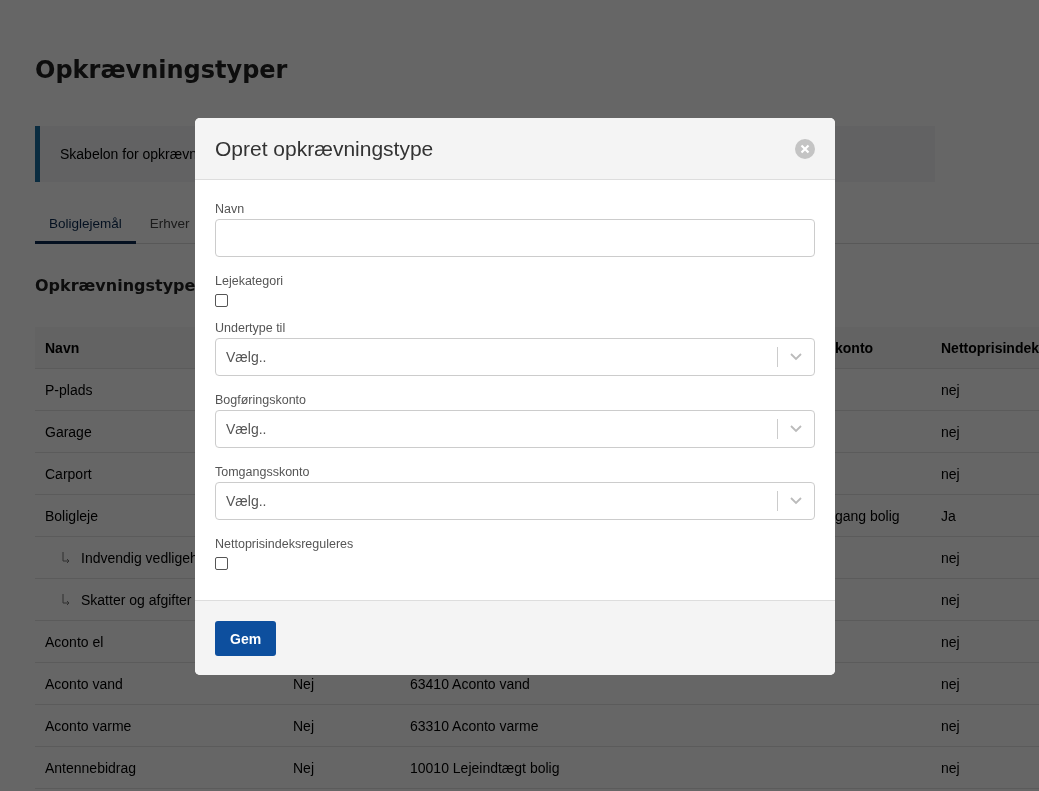 The image size is (1039, 791). I want to click on save-button: Gem, so click(246, 638).